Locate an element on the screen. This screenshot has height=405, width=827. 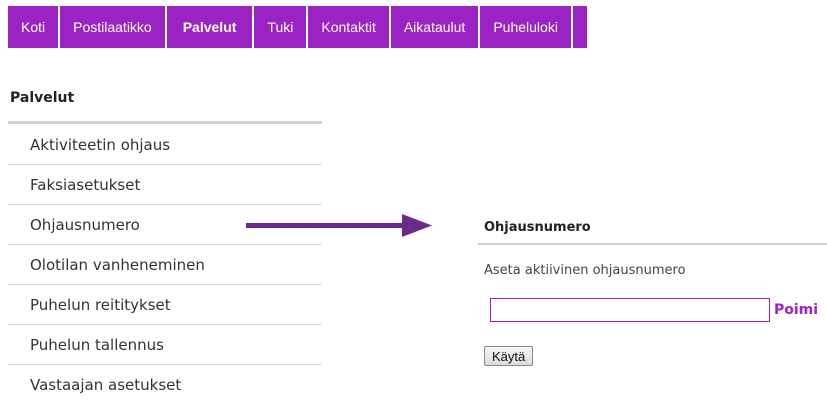
tab-postilaatikko: Postilaatikko is located at coordinates (113, 27).